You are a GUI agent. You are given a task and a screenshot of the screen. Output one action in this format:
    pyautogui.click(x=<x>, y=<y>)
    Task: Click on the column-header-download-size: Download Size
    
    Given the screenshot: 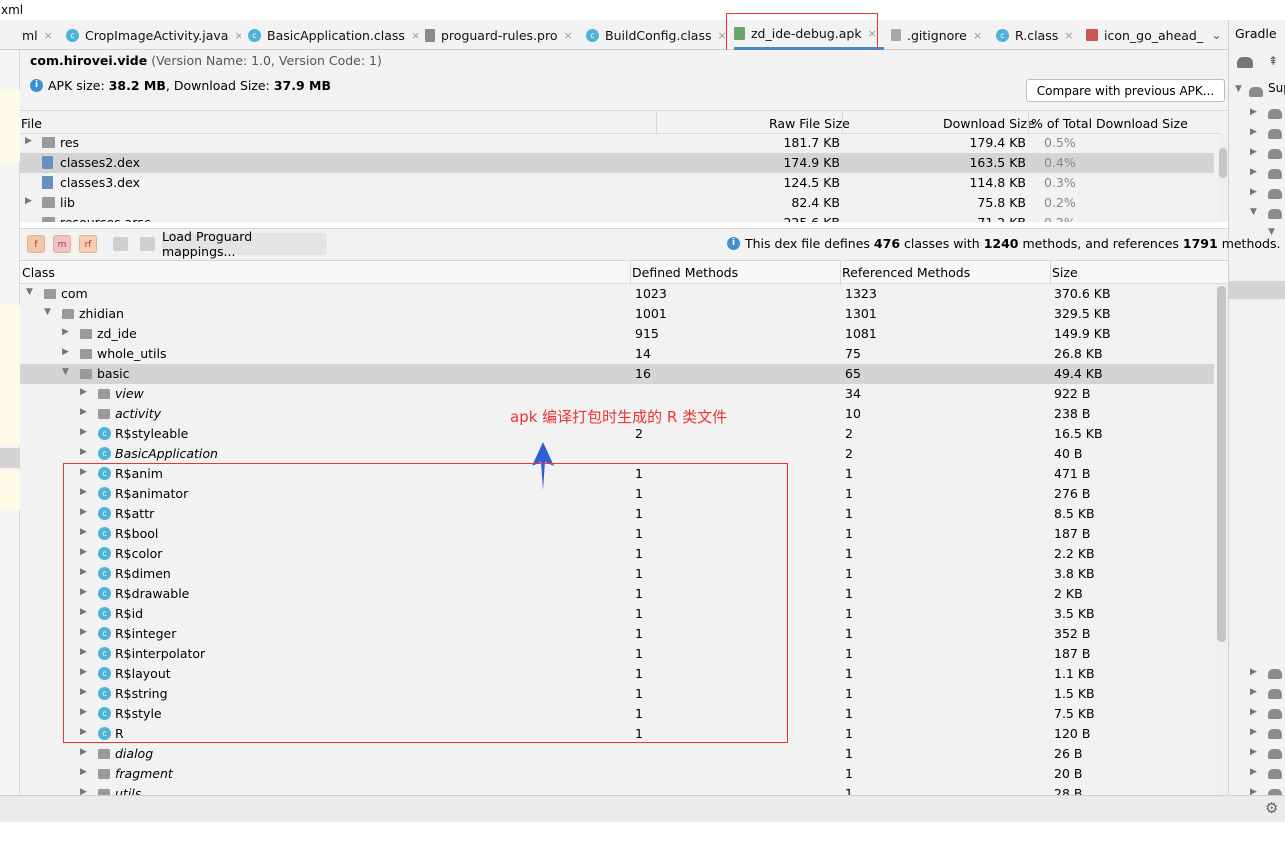 What is the action you would take?
    pyautogui.click(x=989, y=123)
    